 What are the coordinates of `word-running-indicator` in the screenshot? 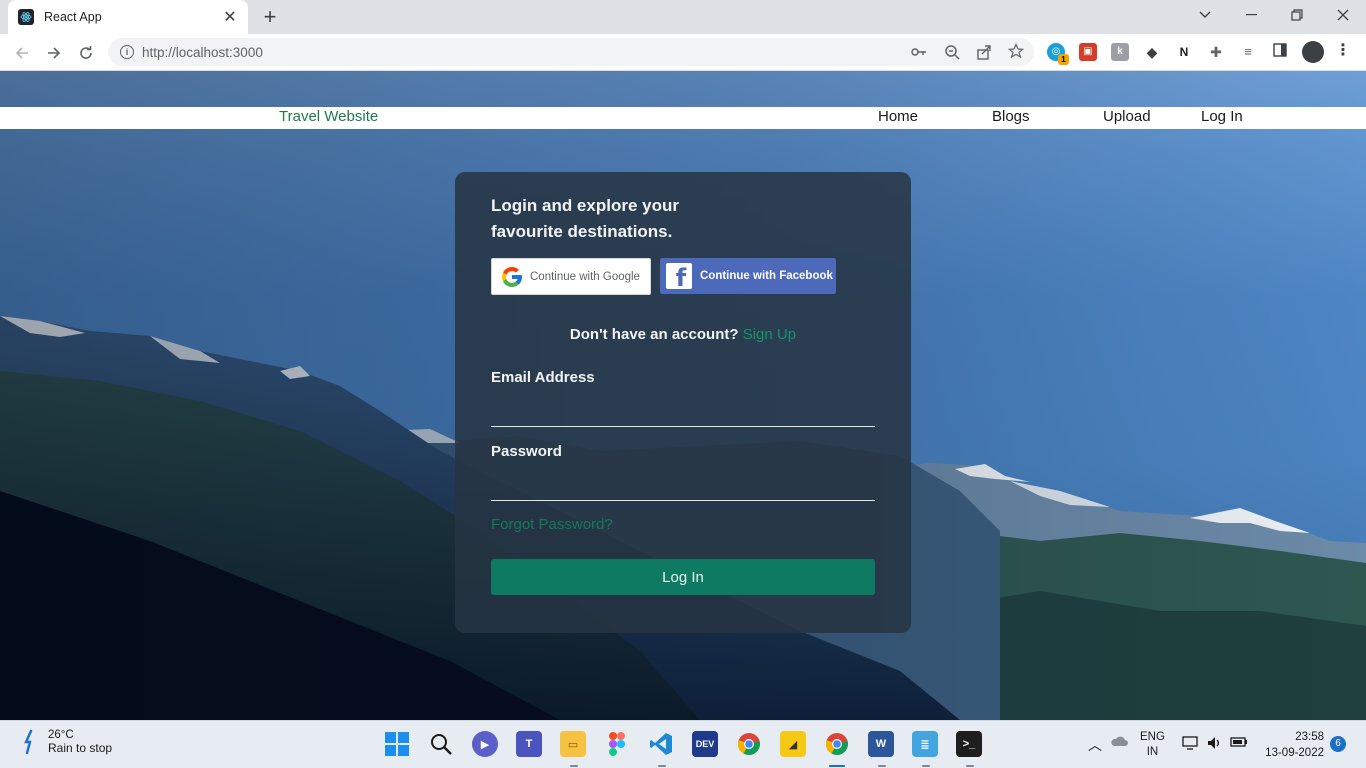 It's located at (882, 766).